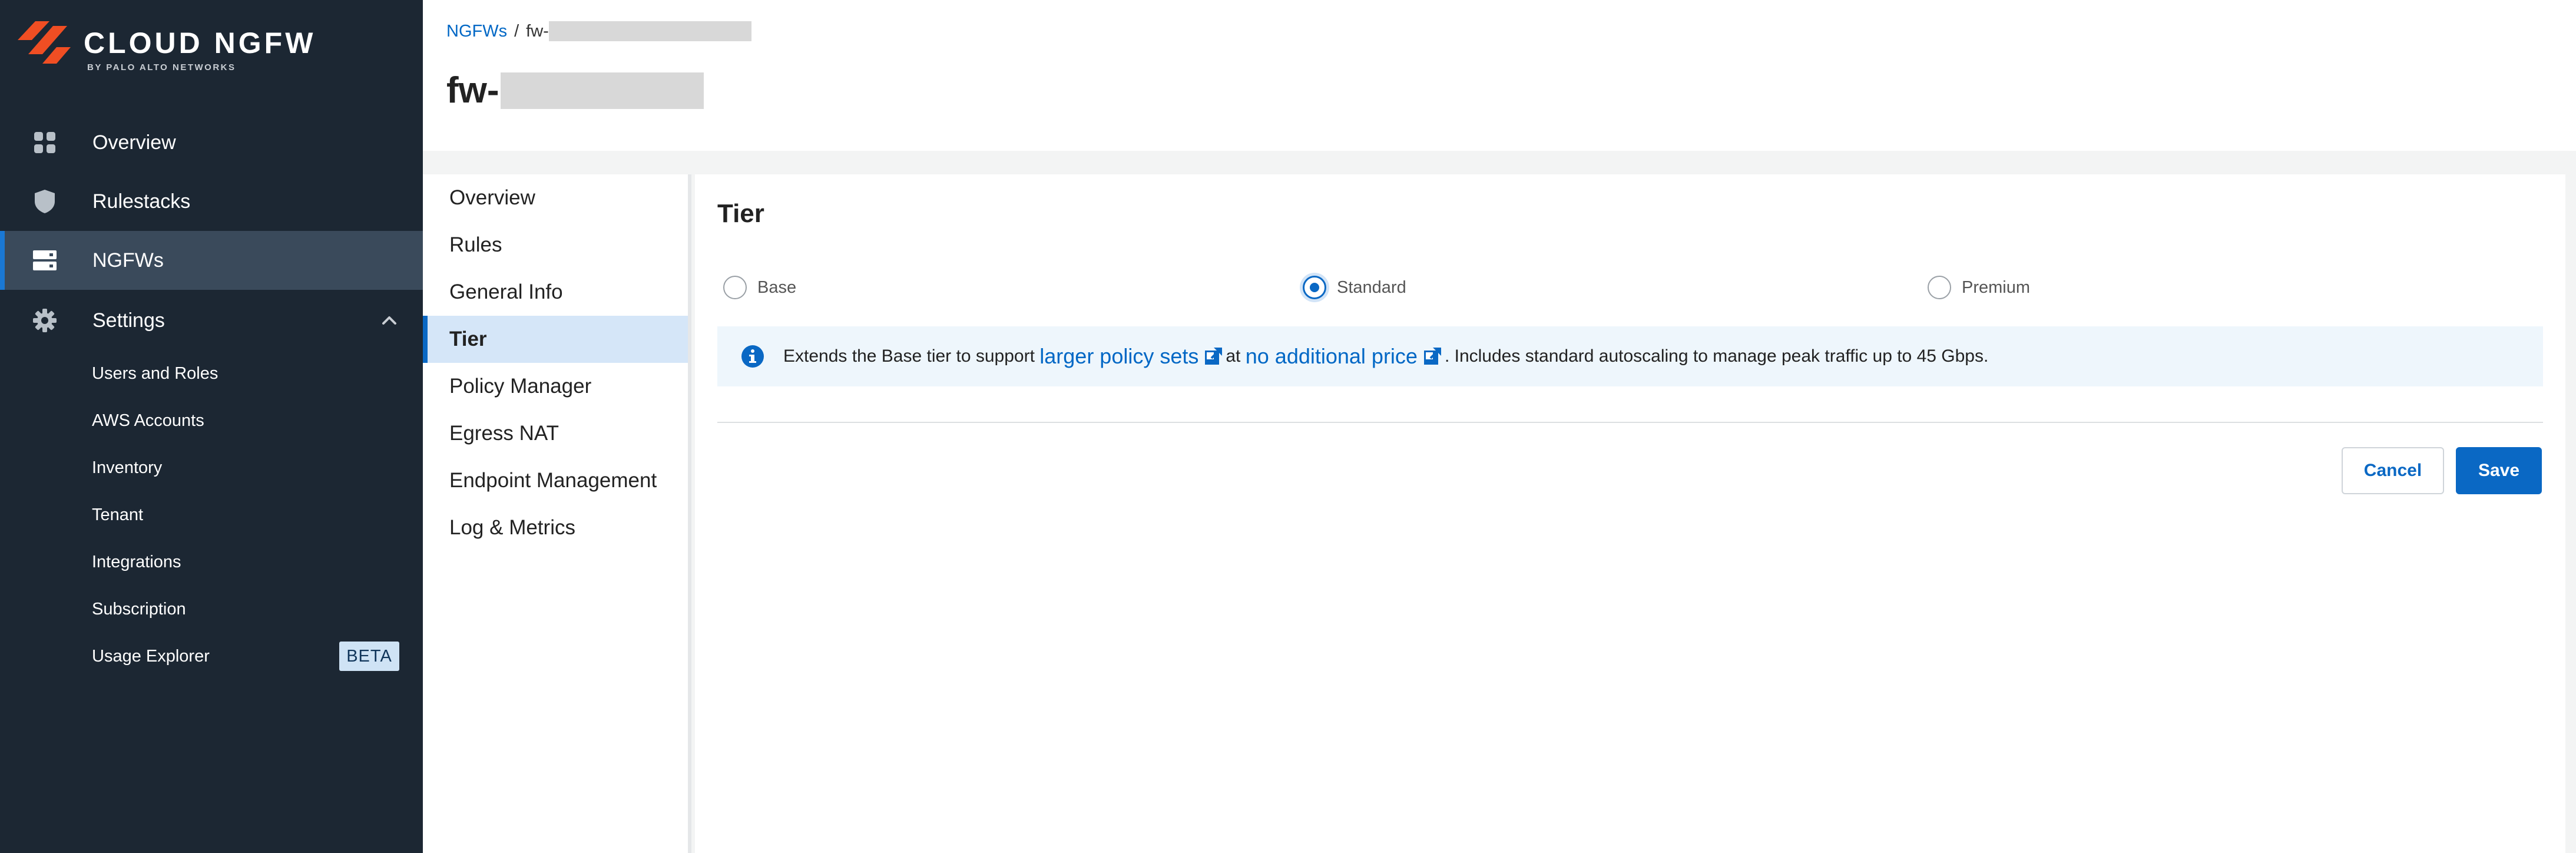  What do you see at coordinates (128, 321) in the screenshot?
I see `sidebar-item-label: Settings` at bounding box center [128, 321].